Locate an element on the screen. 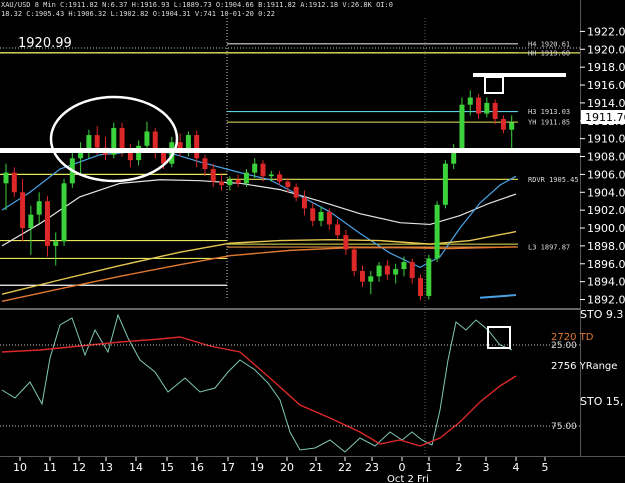 This screenshot has width=625, height=483. x-tick-label: 20 is located at coordinates (287, 467).